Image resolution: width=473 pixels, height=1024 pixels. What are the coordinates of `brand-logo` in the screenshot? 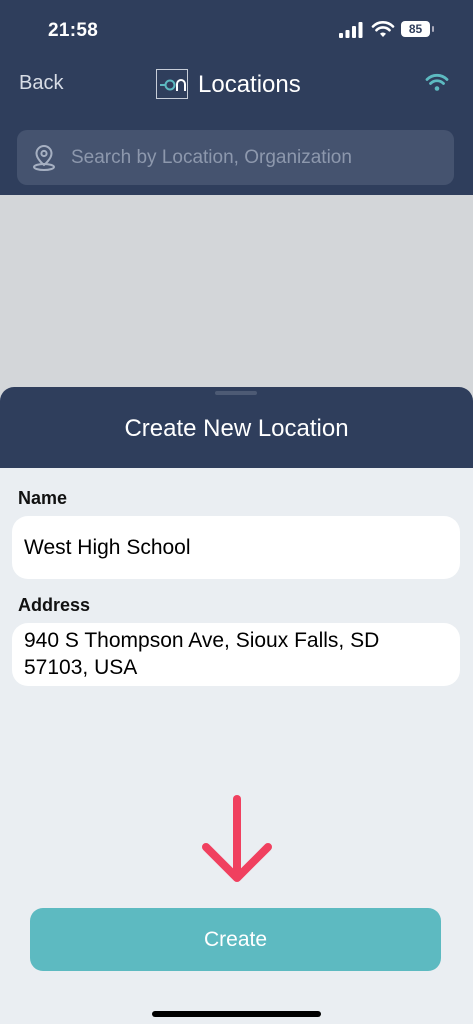 It's located at (172, 84).